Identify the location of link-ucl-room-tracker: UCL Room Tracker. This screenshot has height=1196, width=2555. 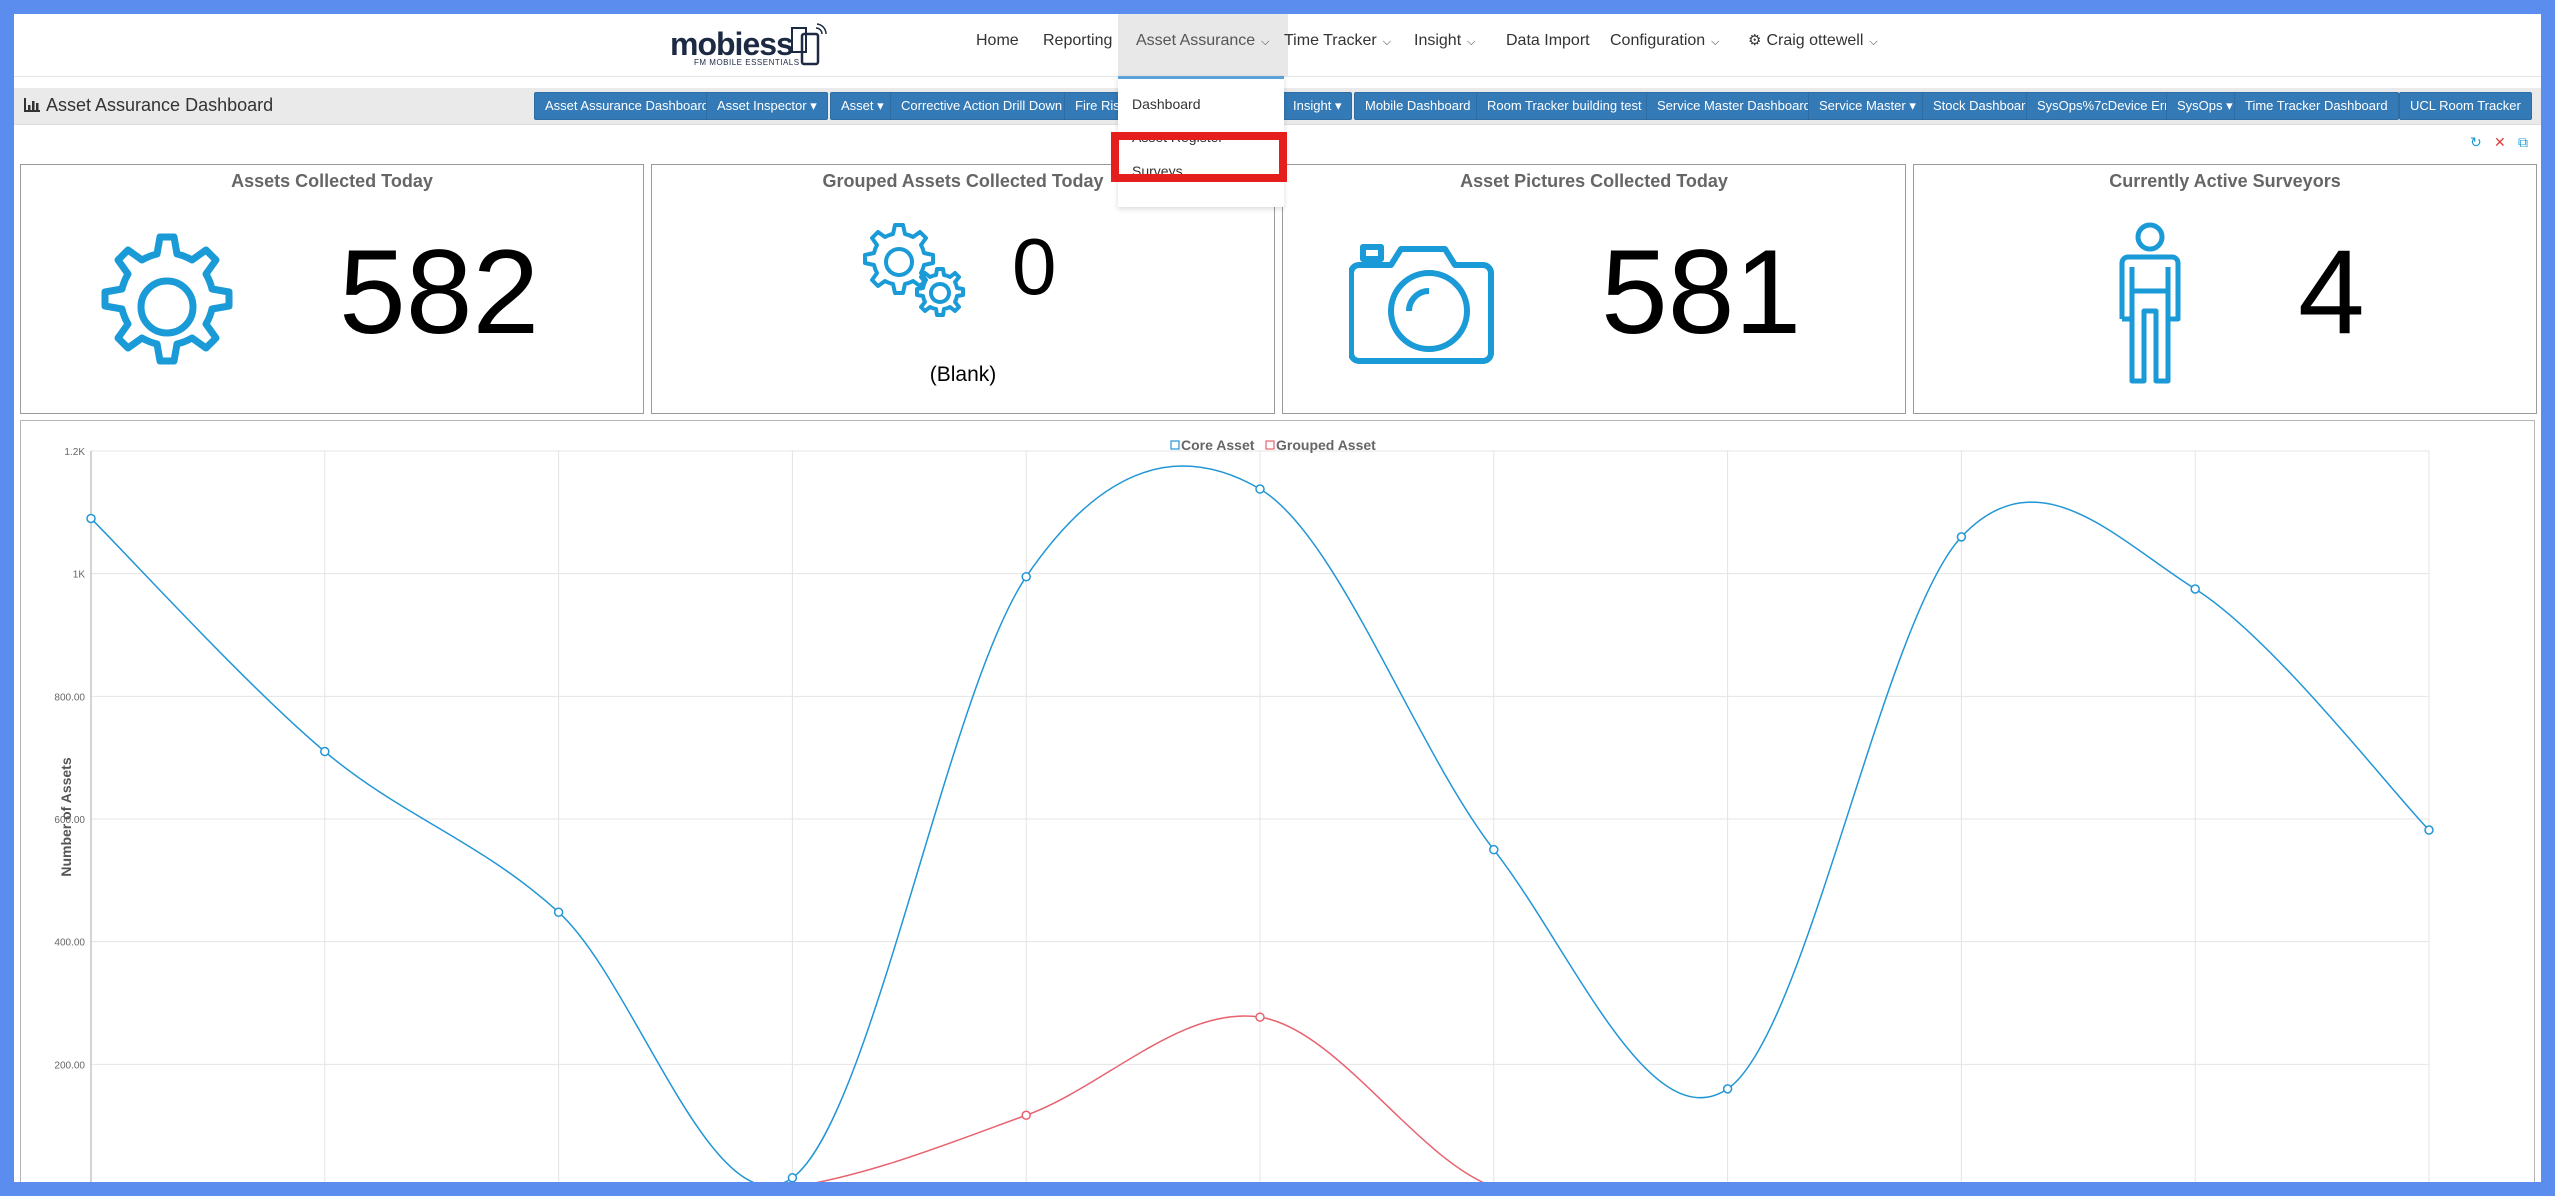
(2465, 106).